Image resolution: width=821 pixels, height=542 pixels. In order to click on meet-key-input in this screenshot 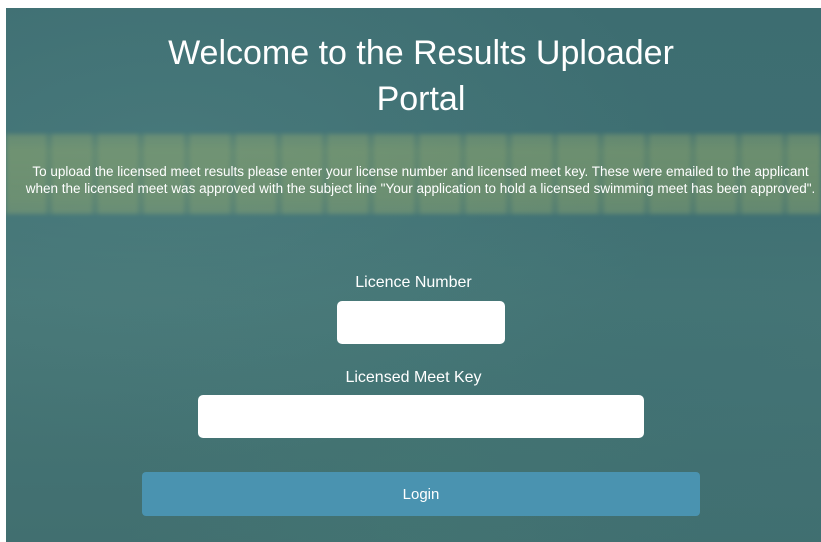, I will do `click(421, 416)`.